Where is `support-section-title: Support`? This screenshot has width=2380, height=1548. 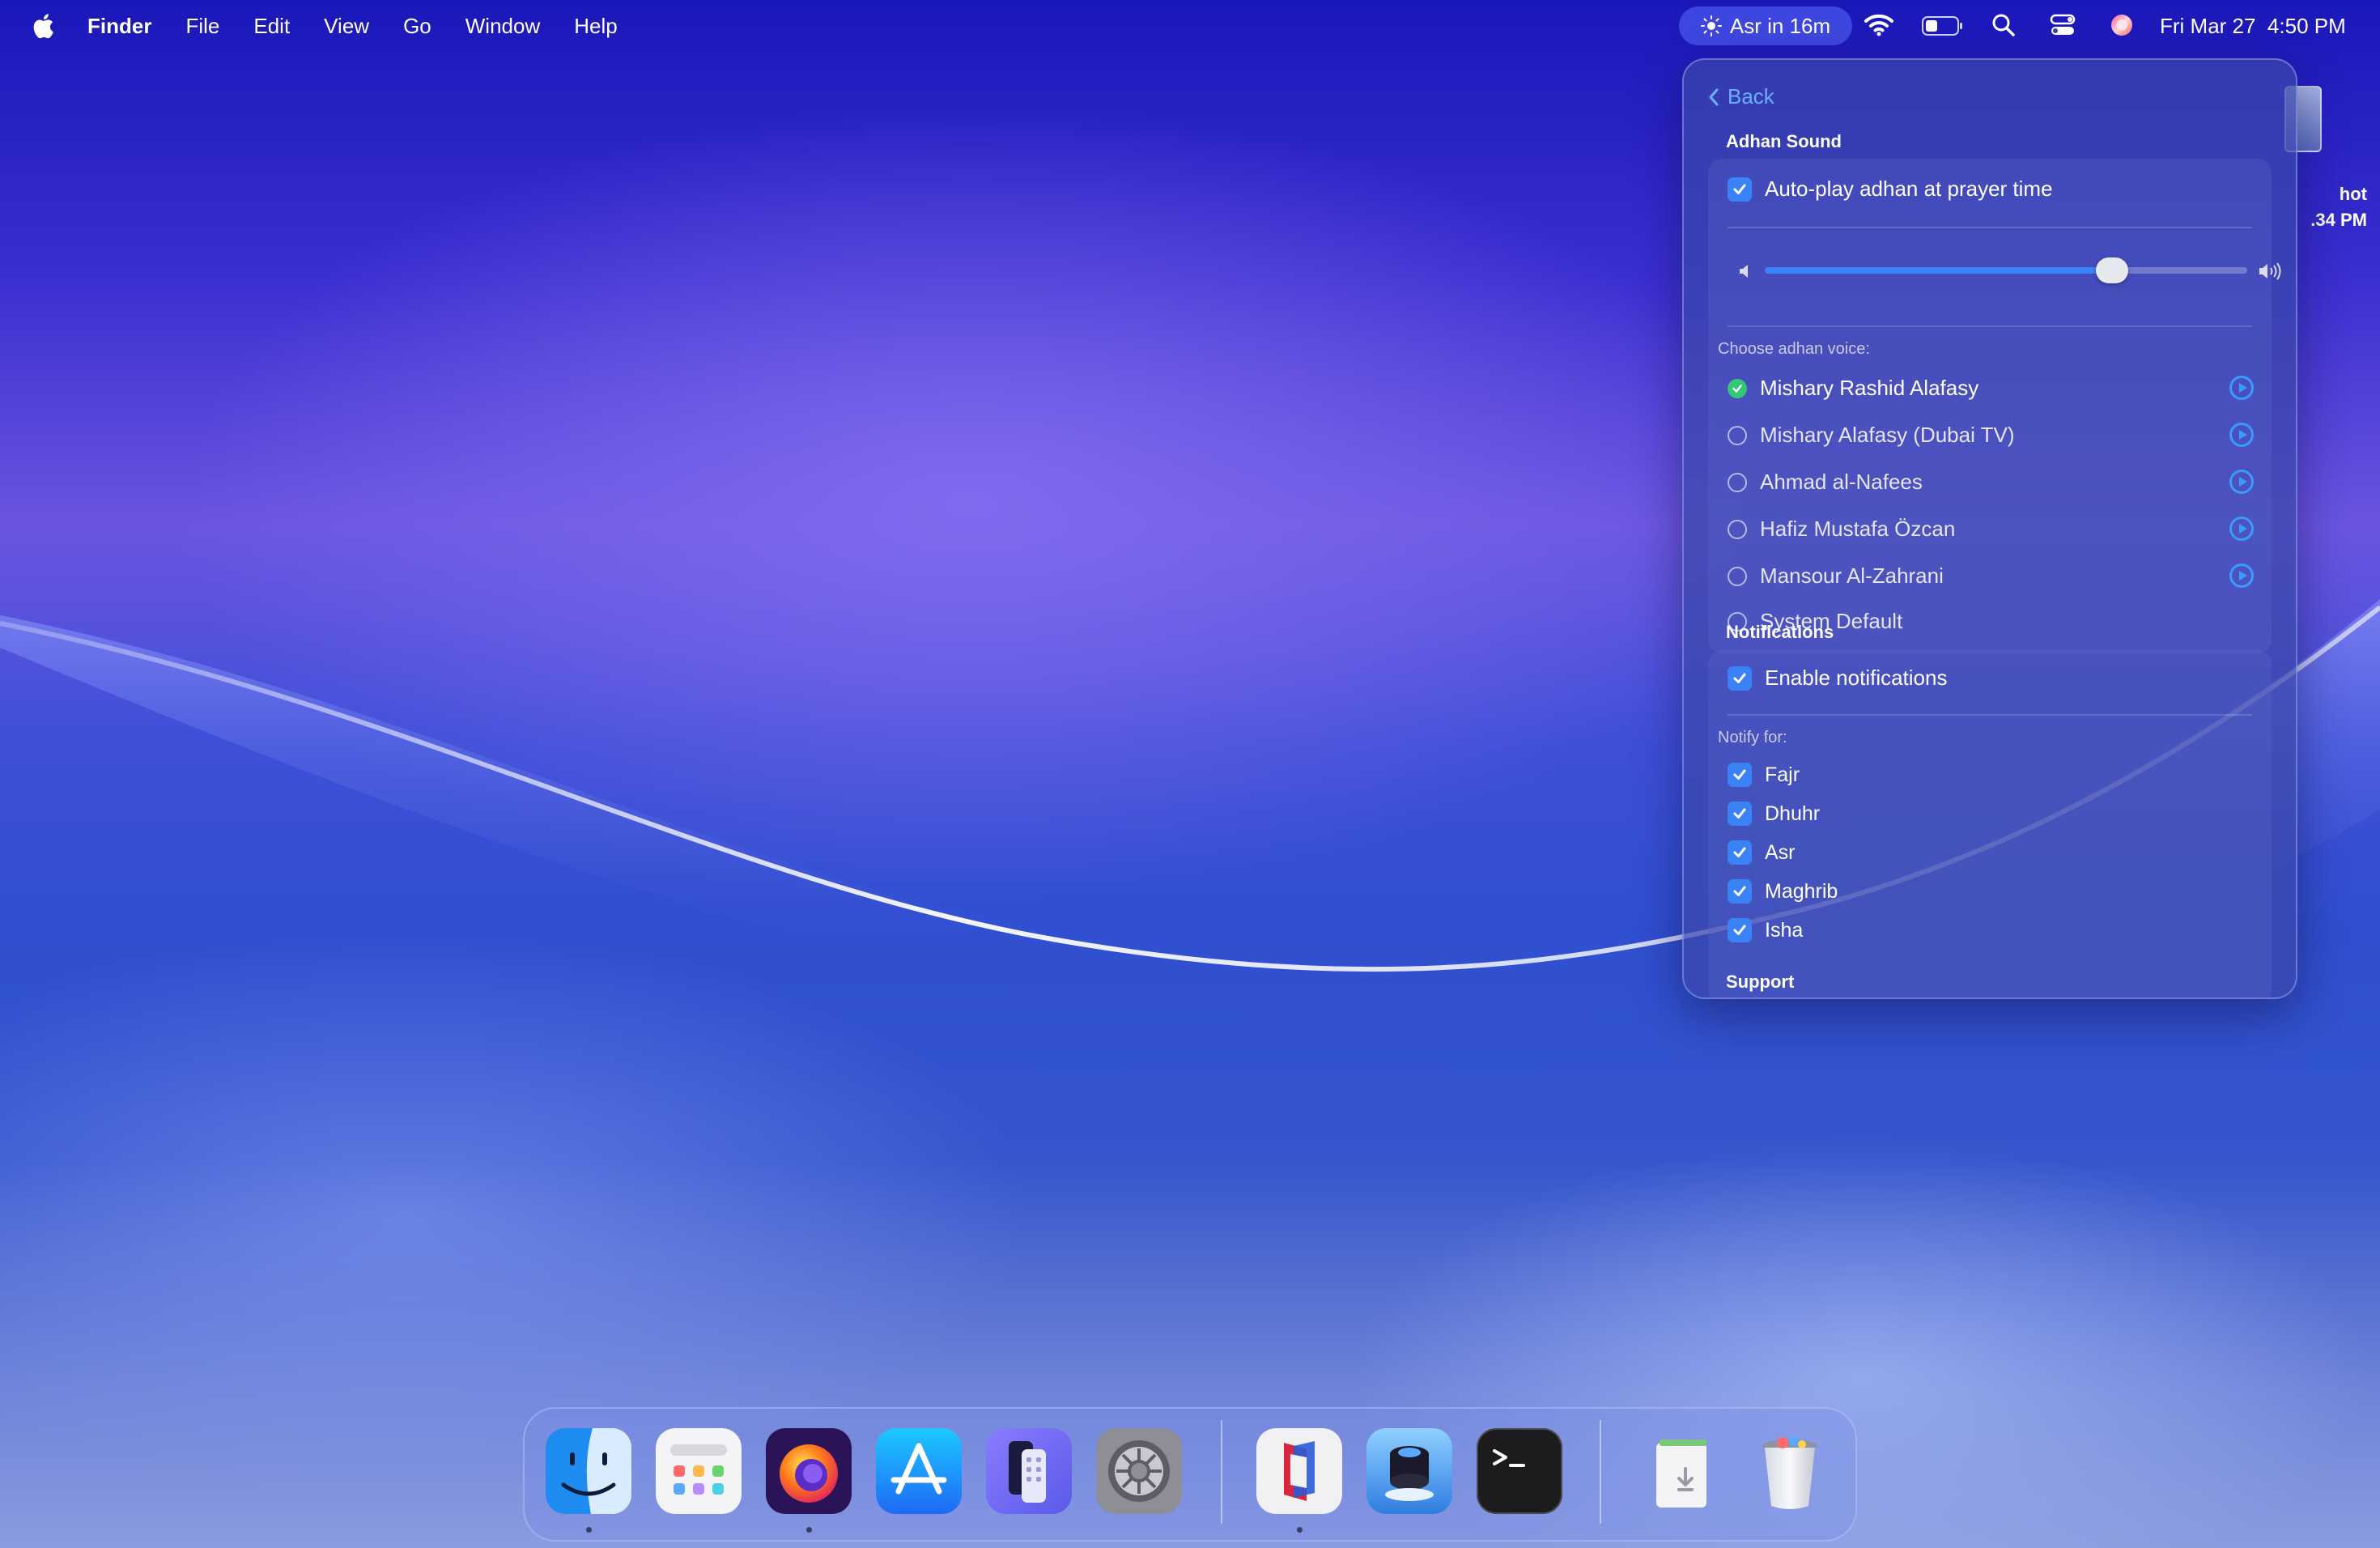 support-section-title: Support is located at coordinates (1761, 982).